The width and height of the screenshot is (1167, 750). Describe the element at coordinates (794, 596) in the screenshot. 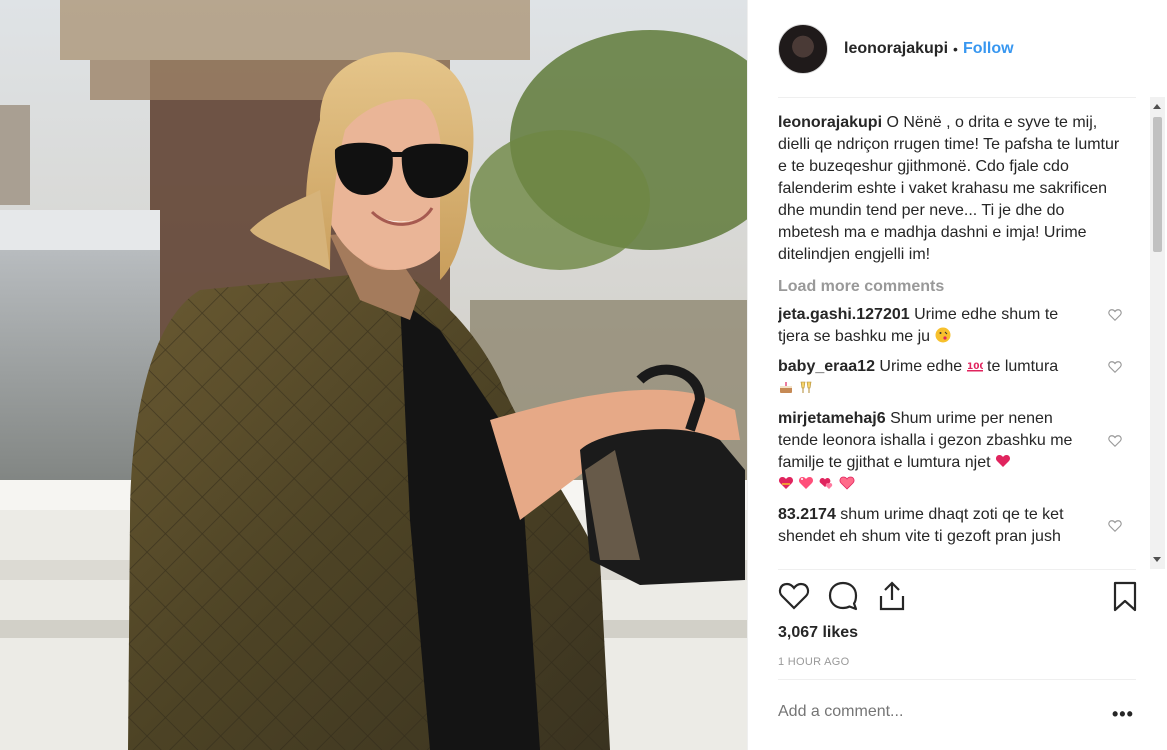

I see `heart-icon` at that location.